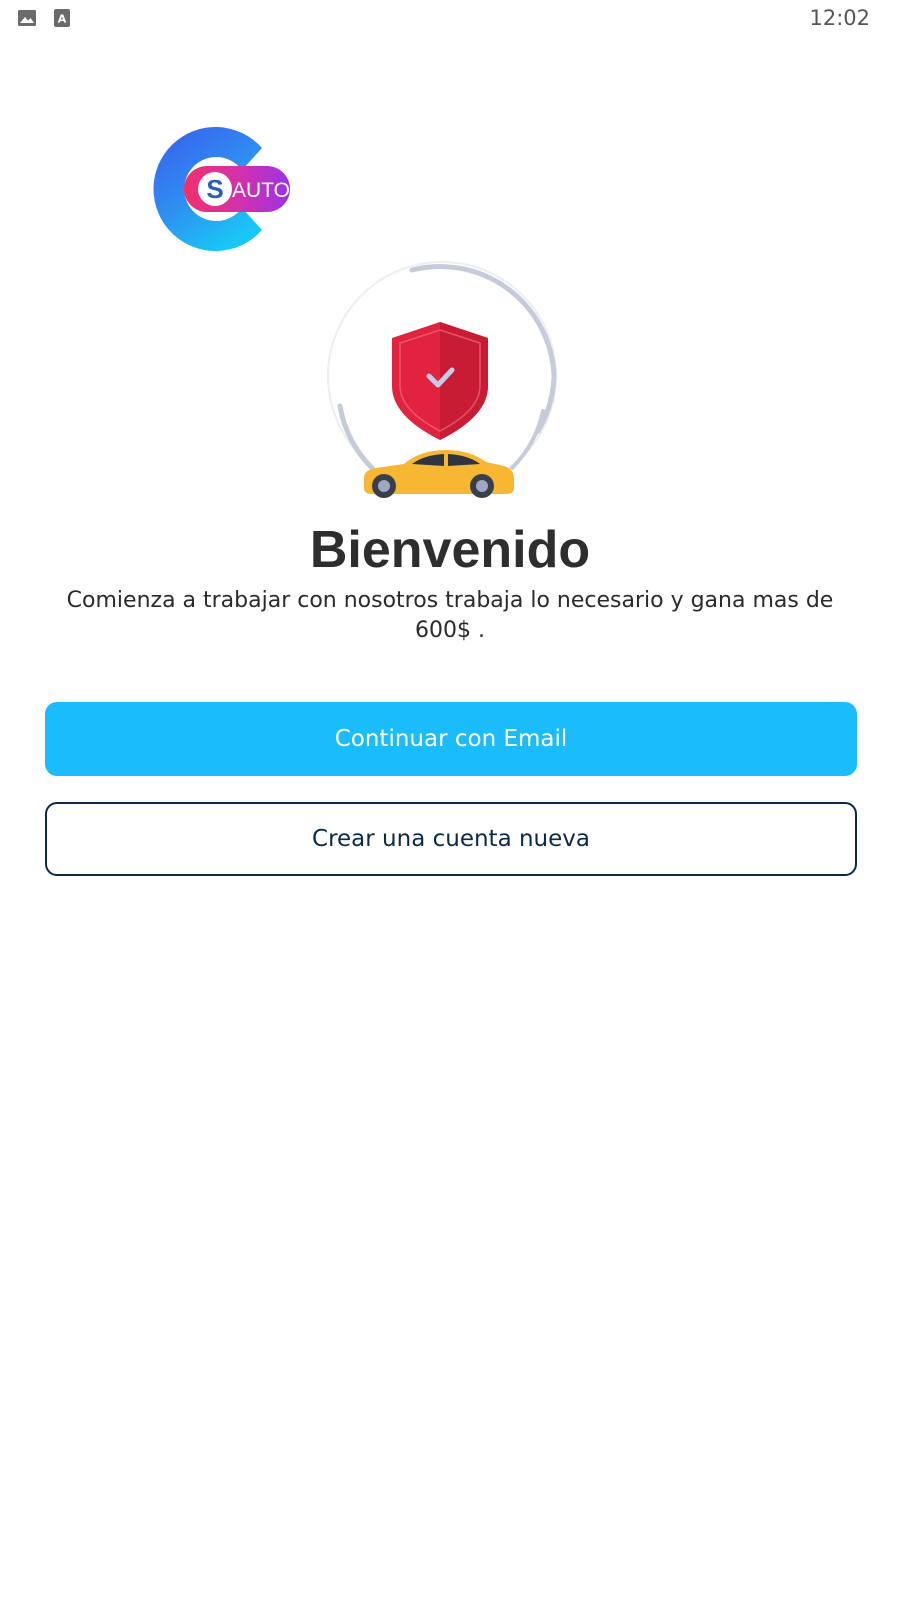 Image resolution: width=900 pixels, height=1600 pixels. I want to click on image-icon, so click(27, 18).